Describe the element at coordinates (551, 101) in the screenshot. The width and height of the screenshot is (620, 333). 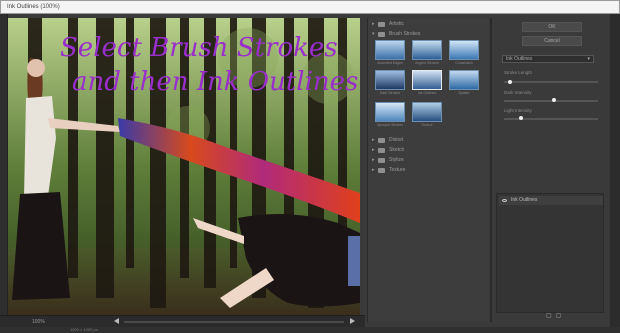
I see `slider-dark-intensity` at that location.